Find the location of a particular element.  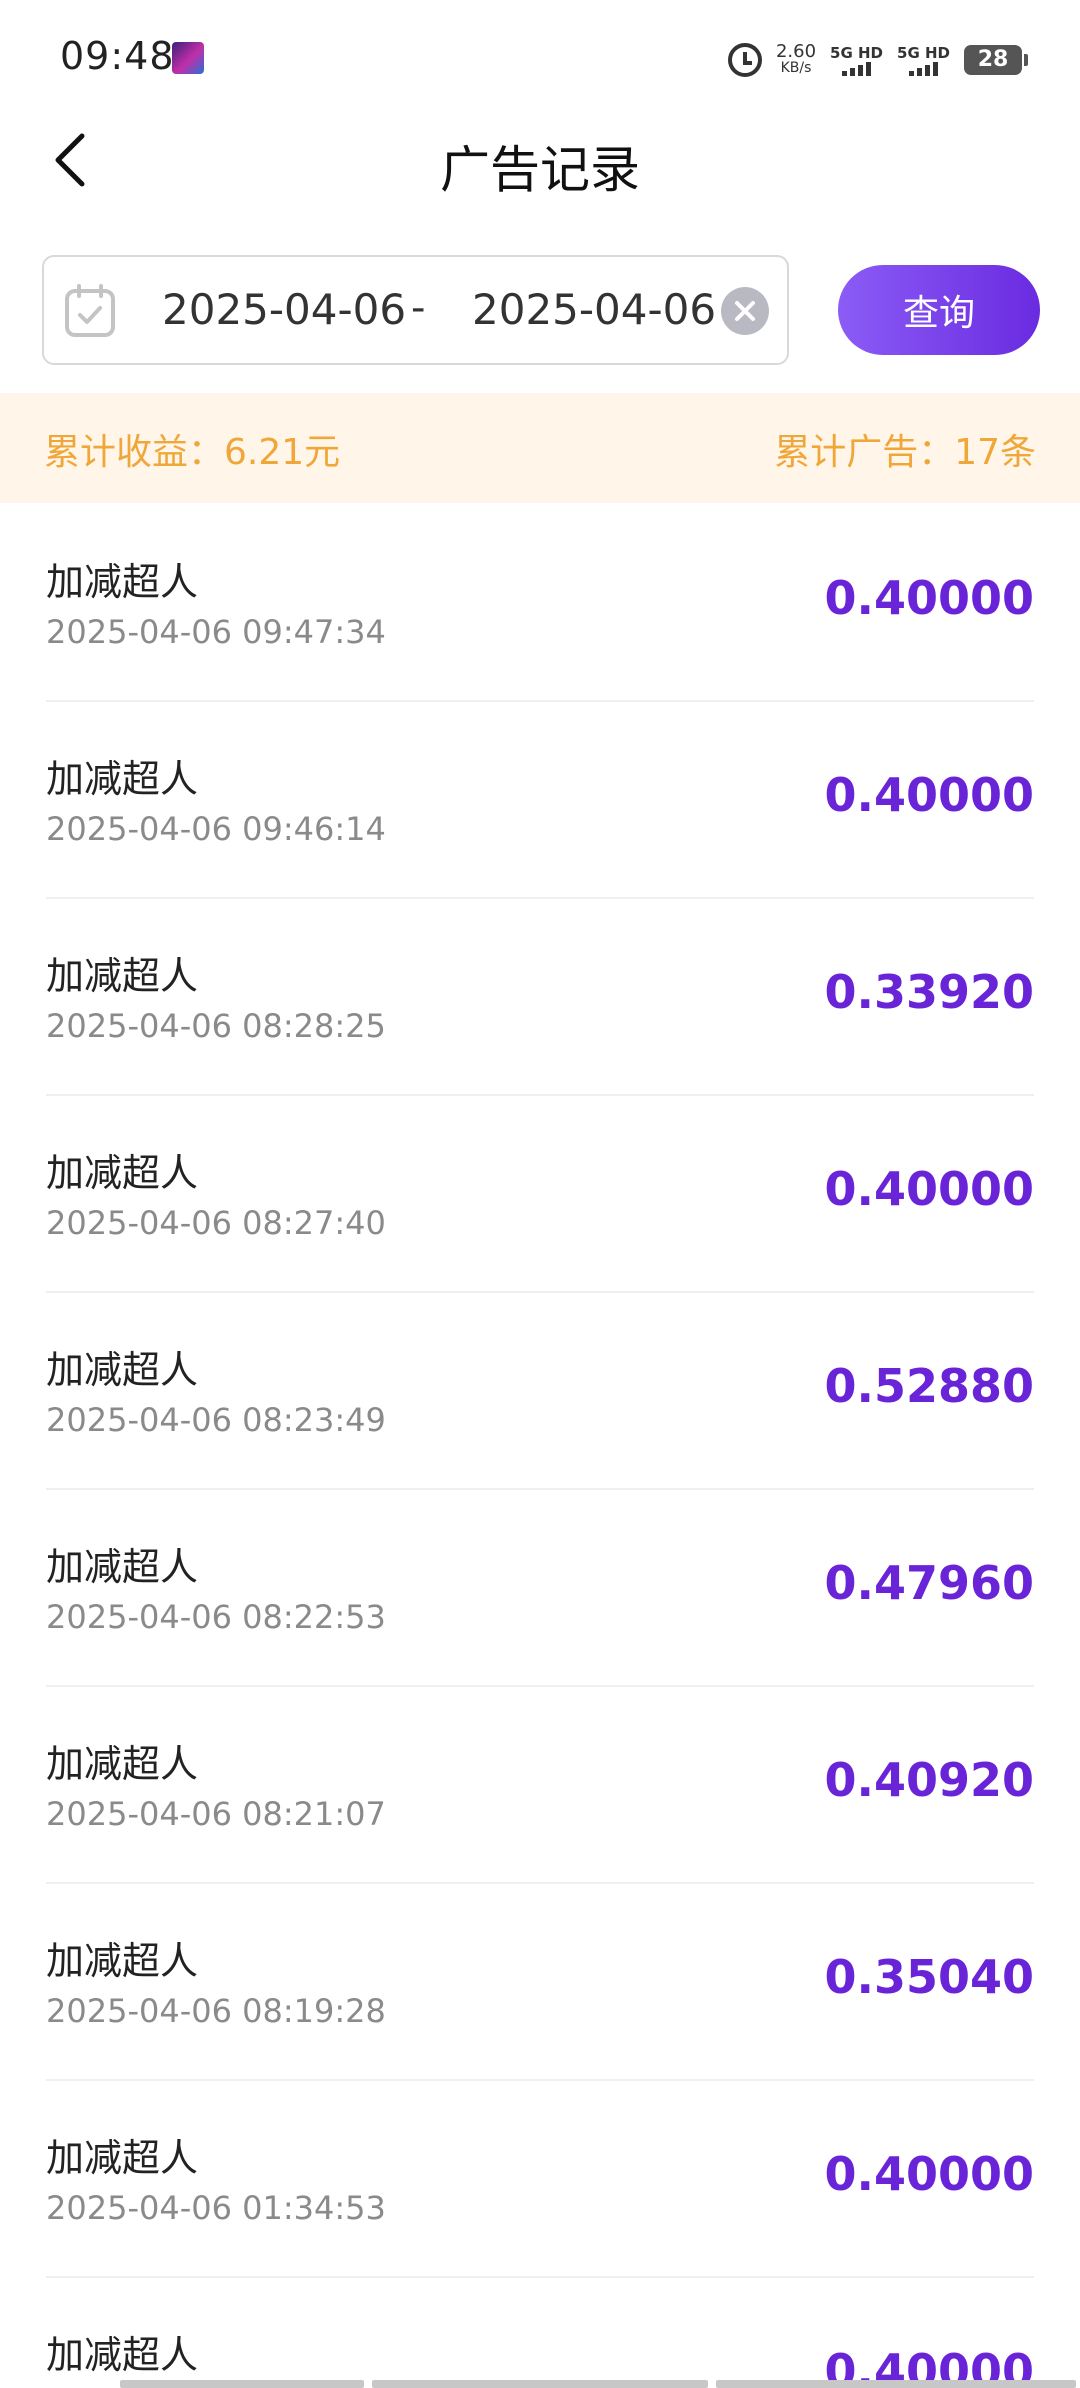

record-amount: 0.47960 is located at coordinates (929, 1583).